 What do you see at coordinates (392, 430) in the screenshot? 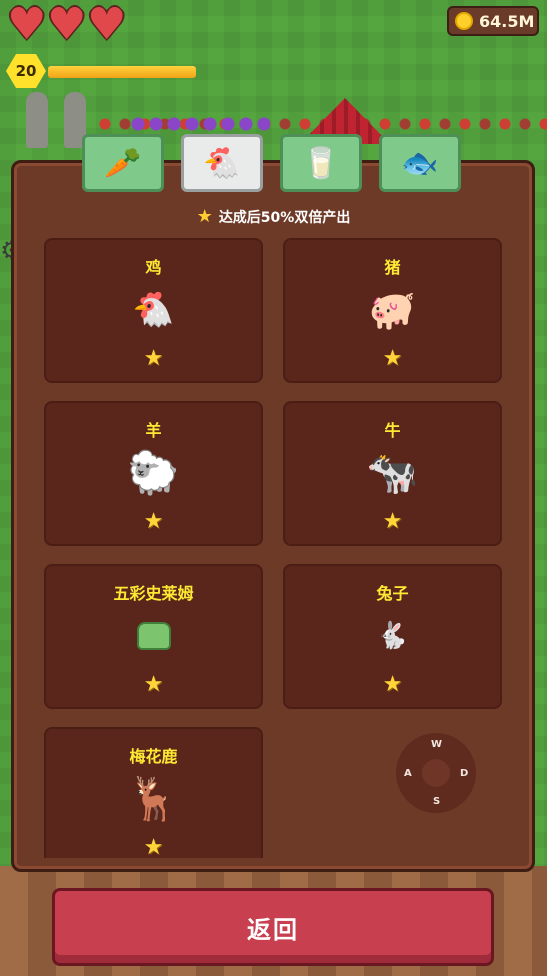
I see `animal-name: 牛` at bounding box center [392, 430].